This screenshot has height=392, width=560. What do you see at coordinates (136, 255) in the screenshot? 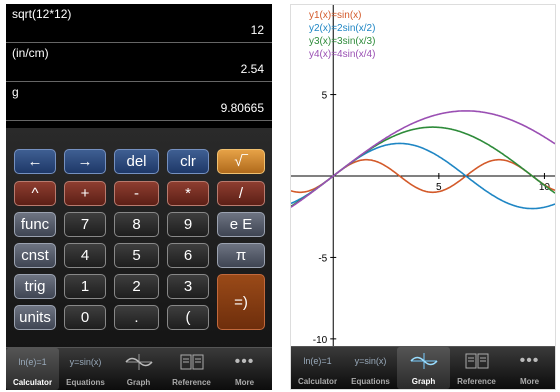
I see `digit-5-key: 5` at bounding box center [136, 255].